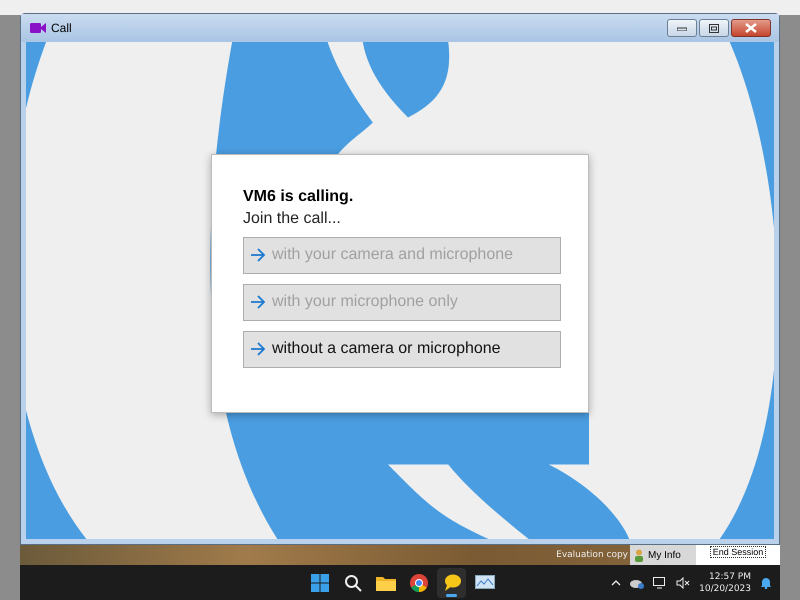 This screenshot has height=600, width=800. I want to click on maximize-icon, so click(714, 28).